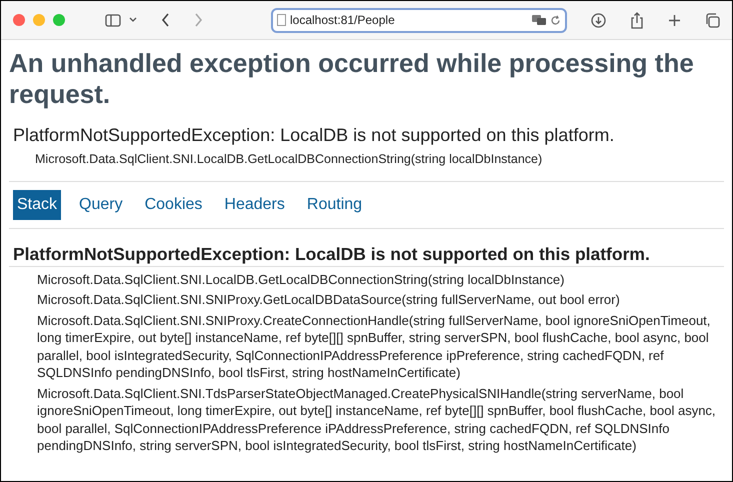 The height and width of the screenshot is (482, 733). I want to click on address-text: localhost:81/People, so click(343, 20).